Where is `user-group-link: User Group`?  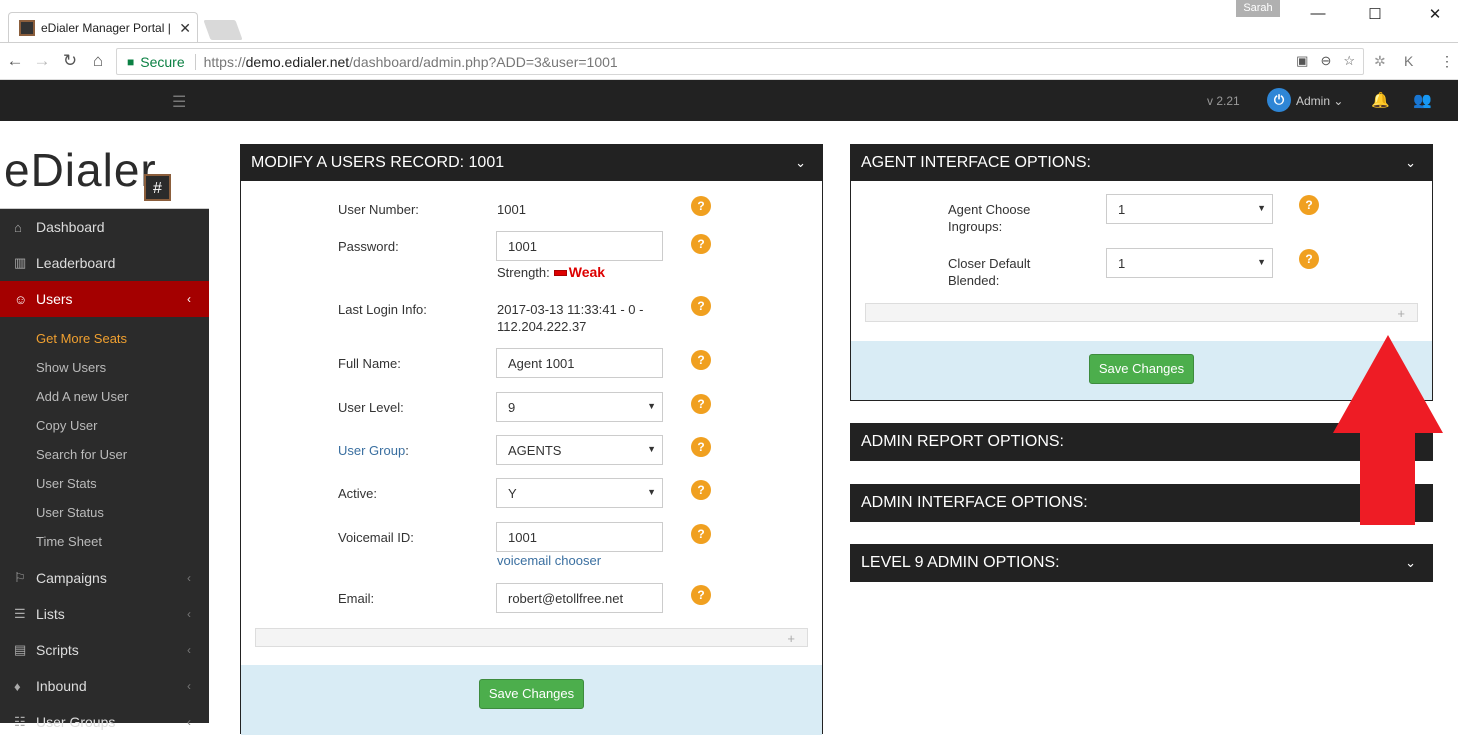 user-group-link: User Group is located at coordinates (371, 450).